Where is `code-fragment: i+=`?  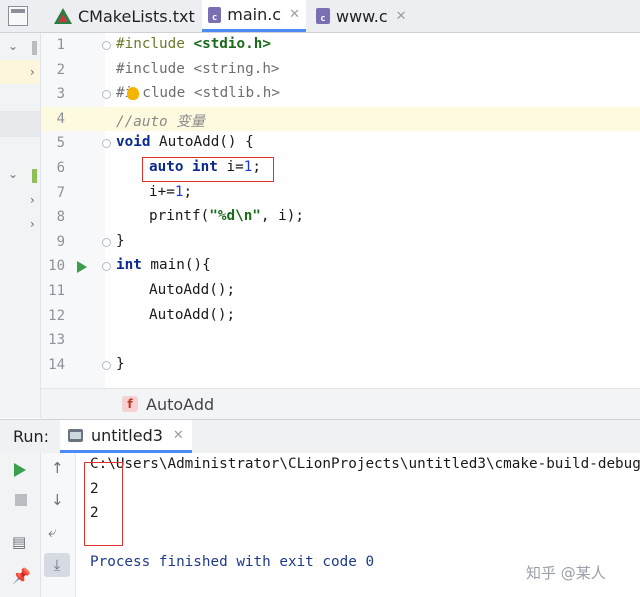 code-fragment: i+= is located at coordinates (162, 192).